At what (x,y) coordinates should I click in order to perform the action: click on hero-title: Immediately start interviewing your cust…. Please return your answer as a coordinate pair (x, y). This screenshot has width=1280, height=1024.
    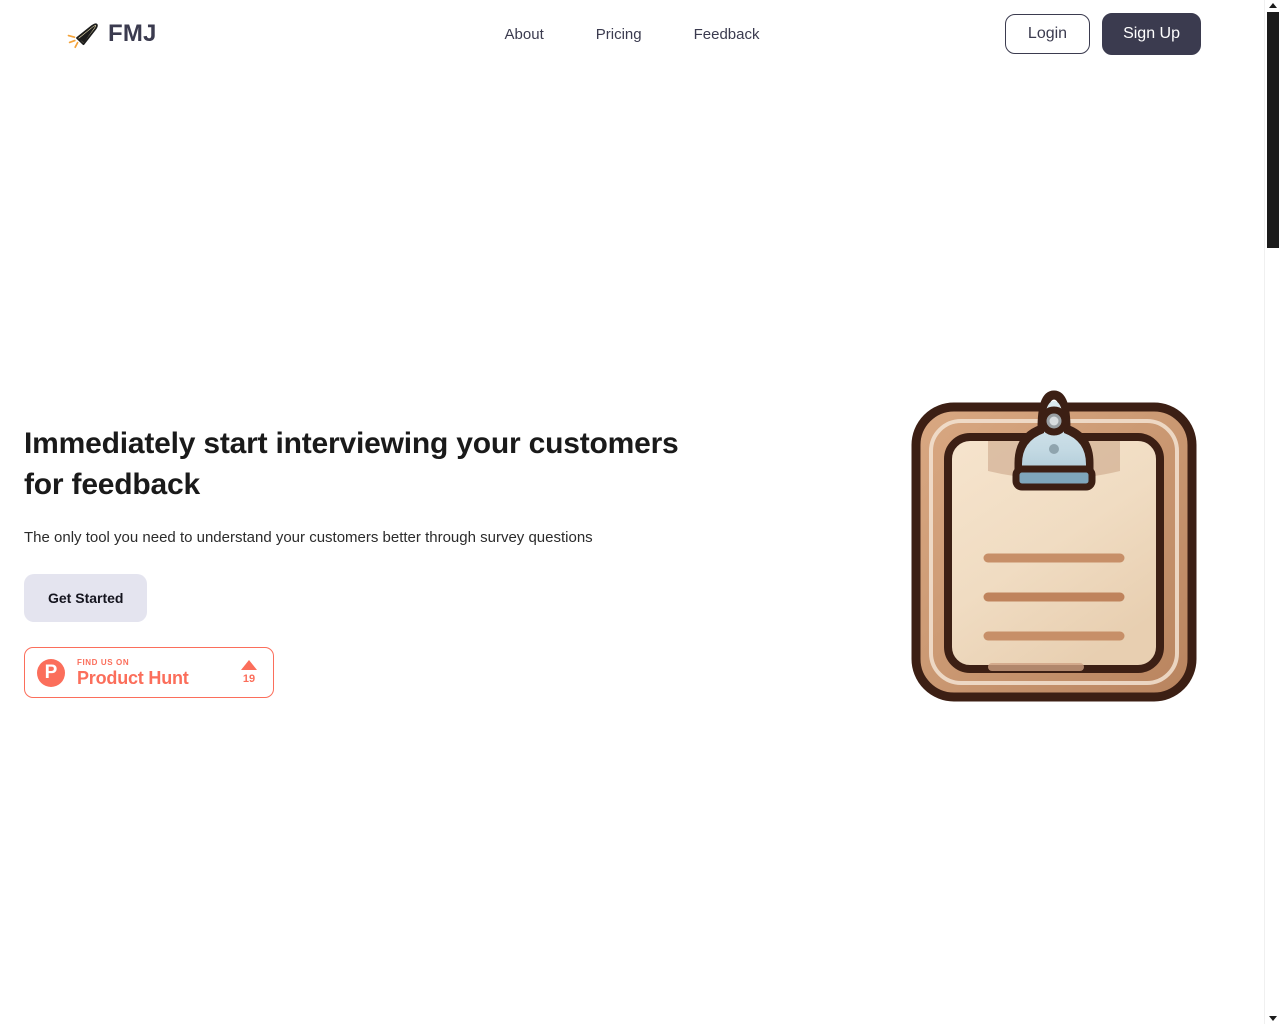
    Looking at the image, I should click on (351, 464).